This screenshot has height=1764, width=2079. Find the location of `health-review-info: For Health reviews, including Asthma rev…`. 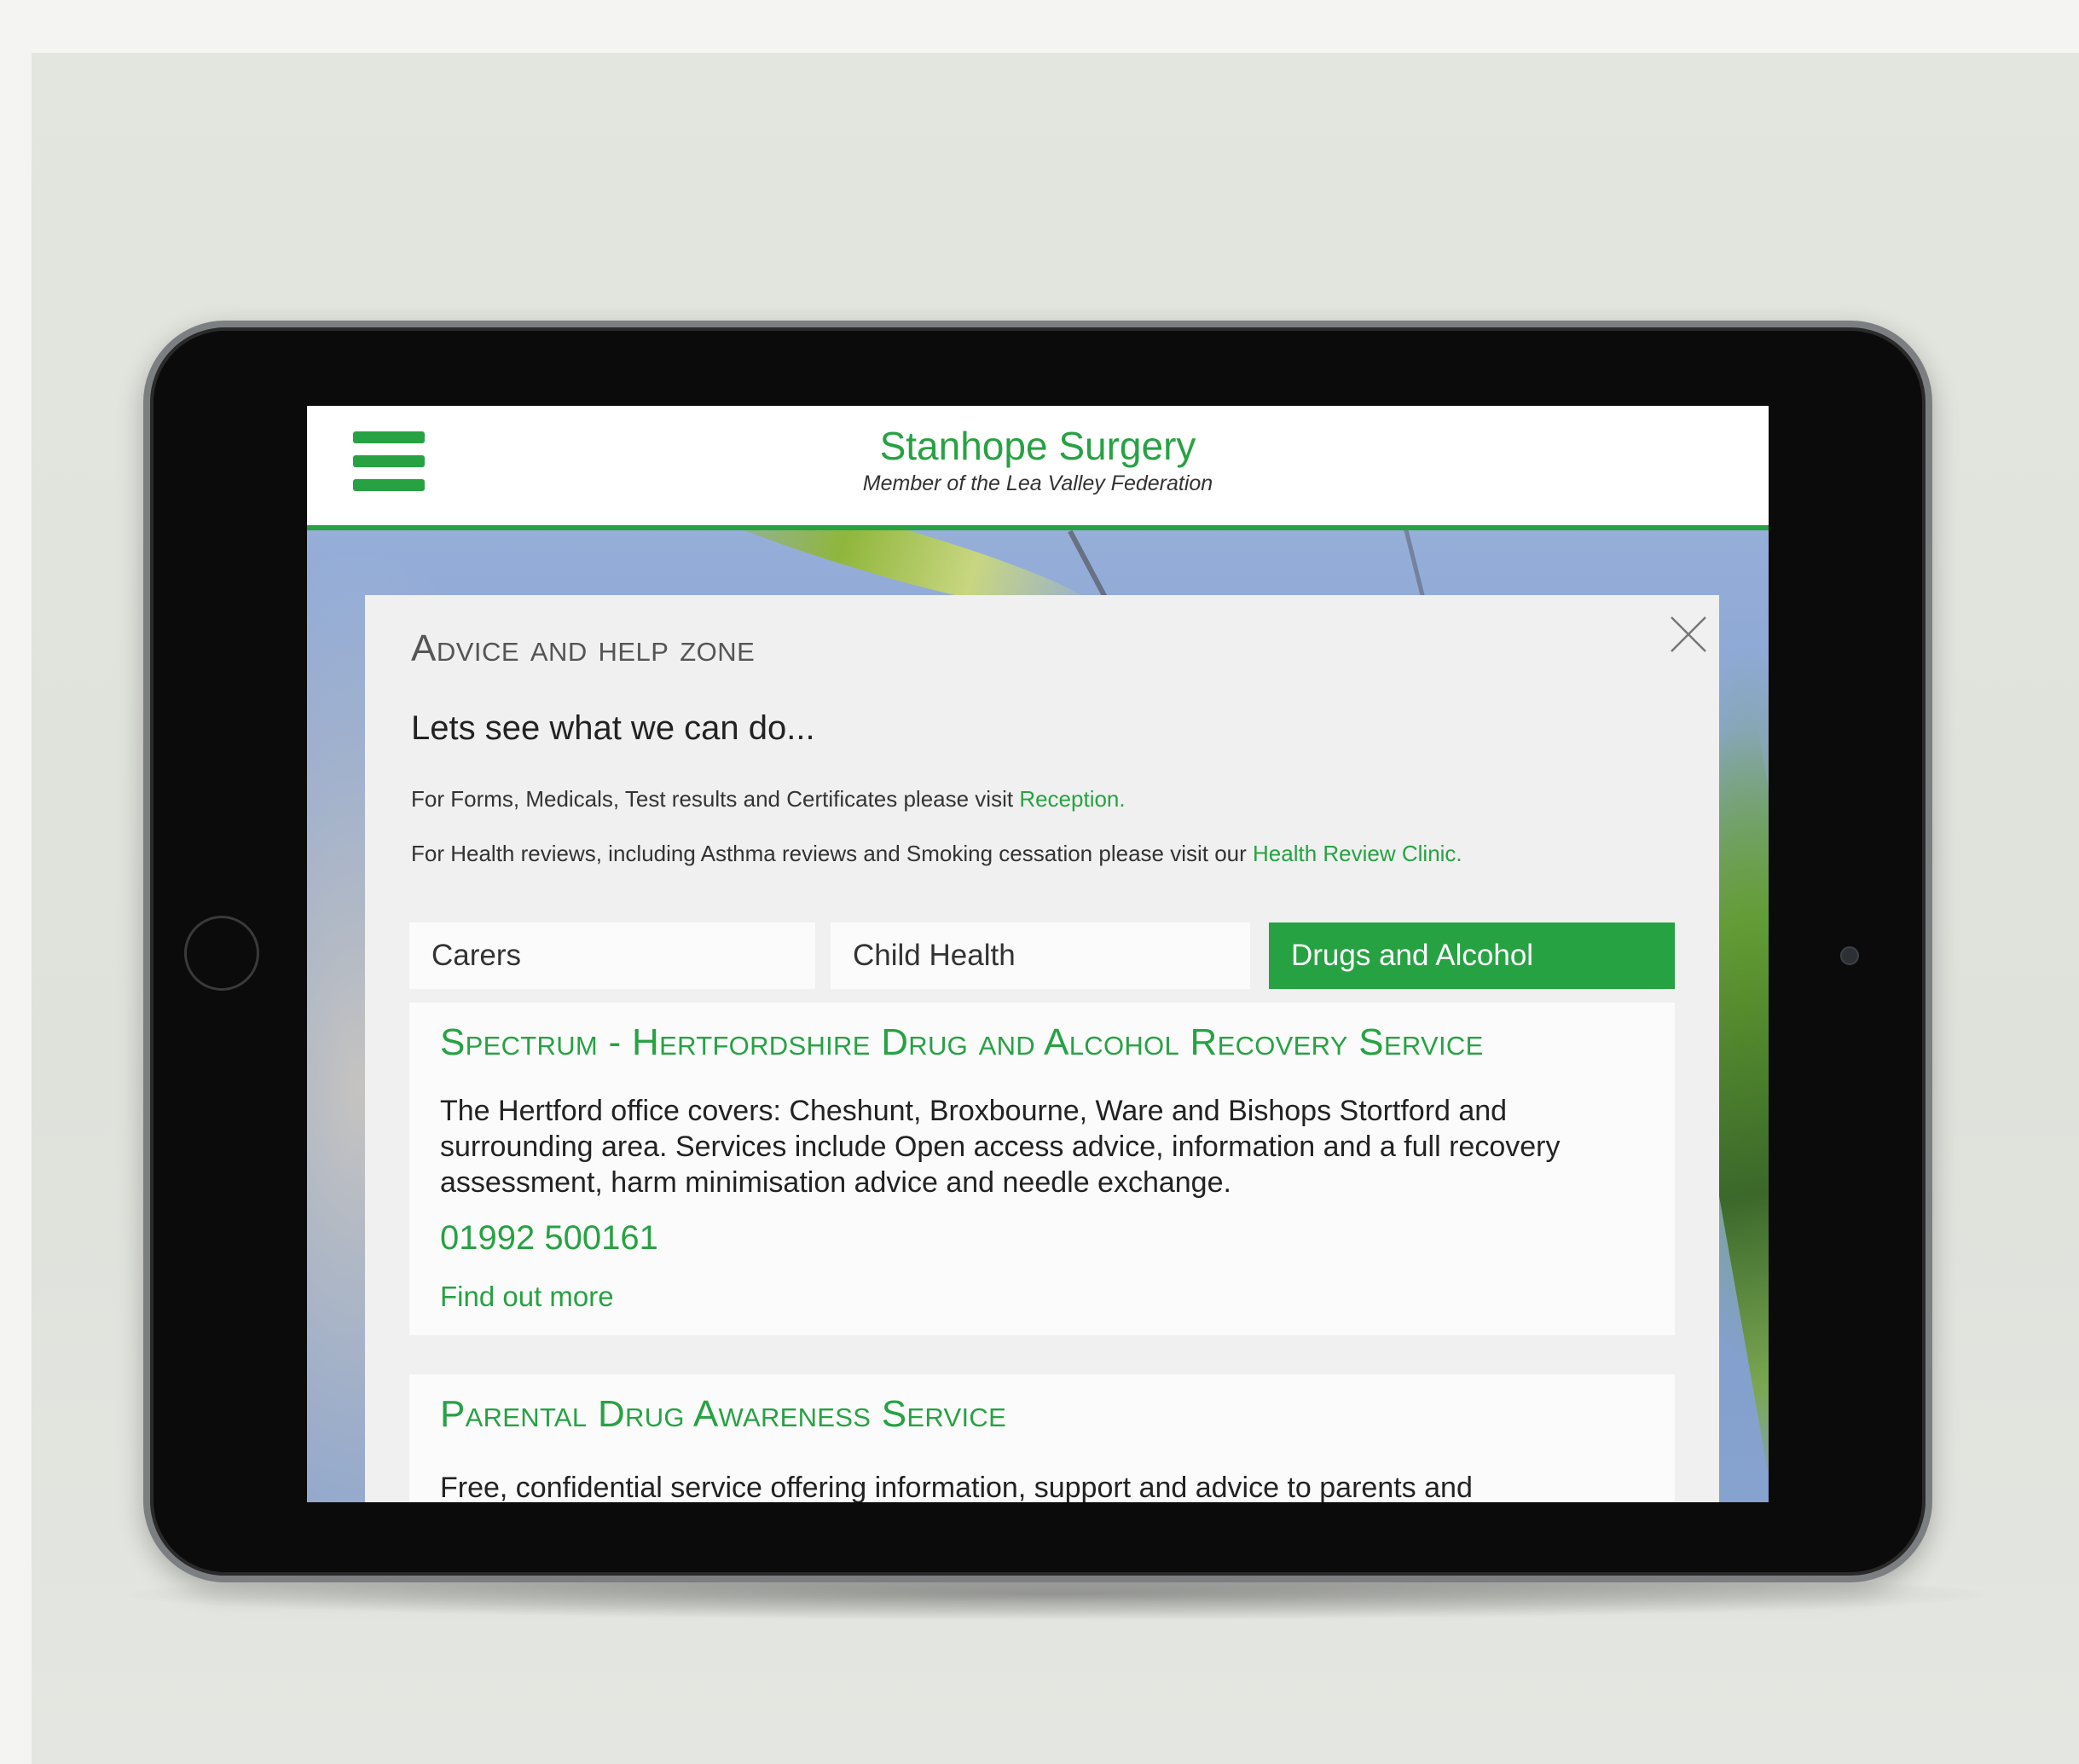

health-review-info: For Health reviews, including Asthma rev… is located at coordinates (936, 854).